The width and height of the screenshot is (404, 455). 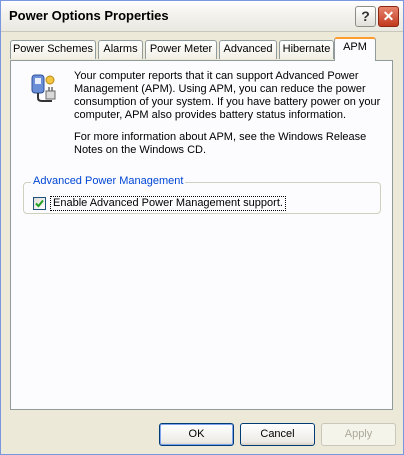 What do you see at coordinates (53, 49) in the screenshot?
I see `tab-power-schemes: Power Schemes` at bounding box center [53, 49].